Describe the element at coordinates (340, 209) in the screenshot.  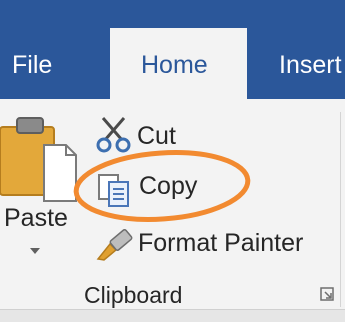
I see `group-divider` at that location.